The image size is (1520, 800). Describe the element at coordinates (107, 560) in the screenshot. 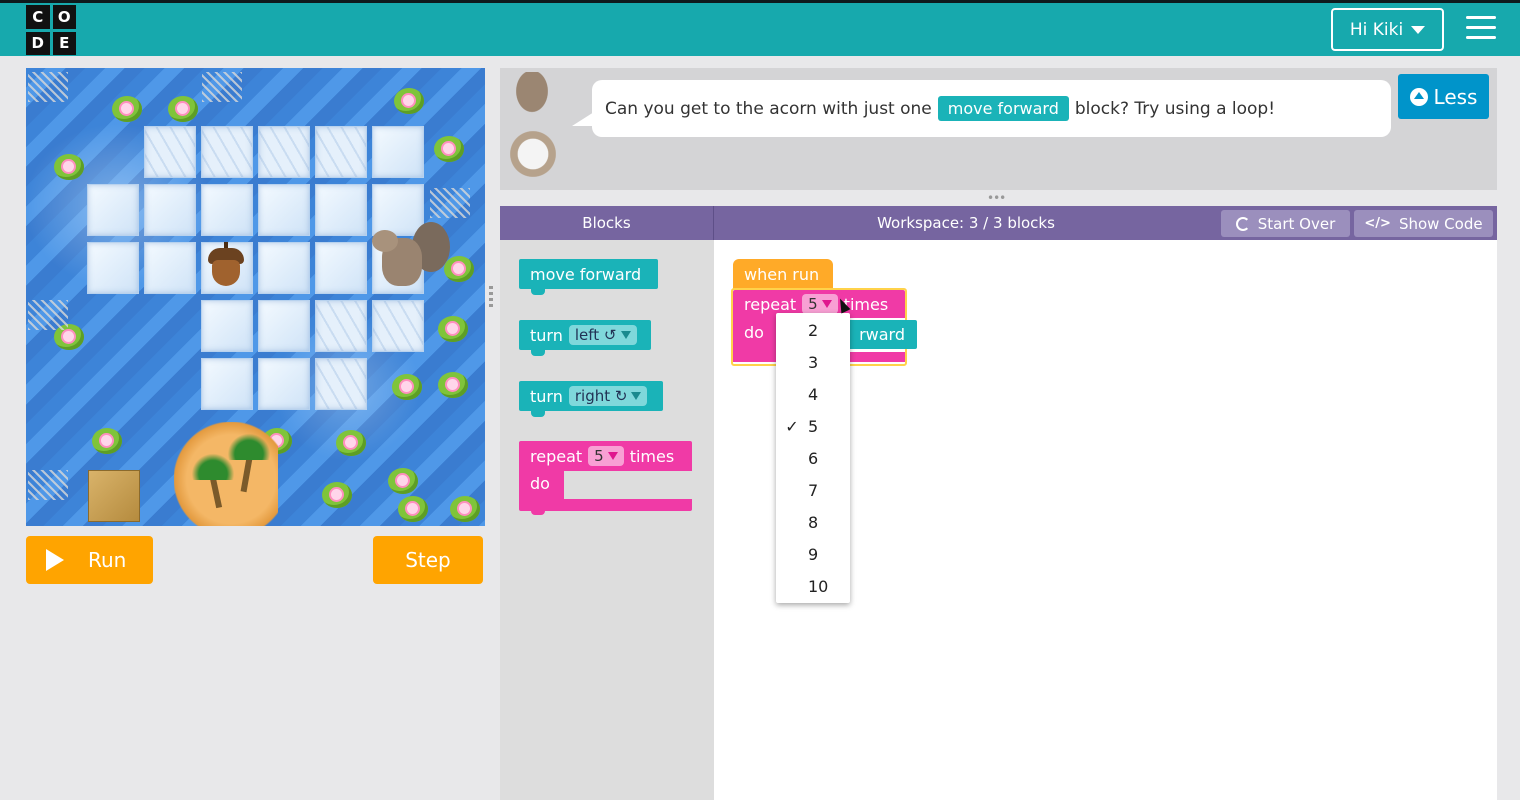

I see `run-label: Run` at that location.